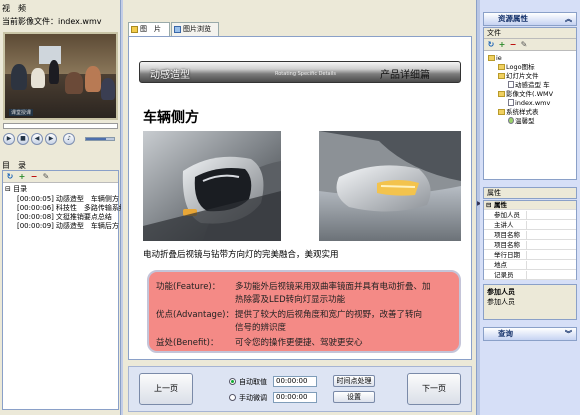 The image size is (580, 415). What do you see at coordinates (568, 19) in the screenshot?
I see `collapse-up-icon: ︽` at bounding box center [568, 19].